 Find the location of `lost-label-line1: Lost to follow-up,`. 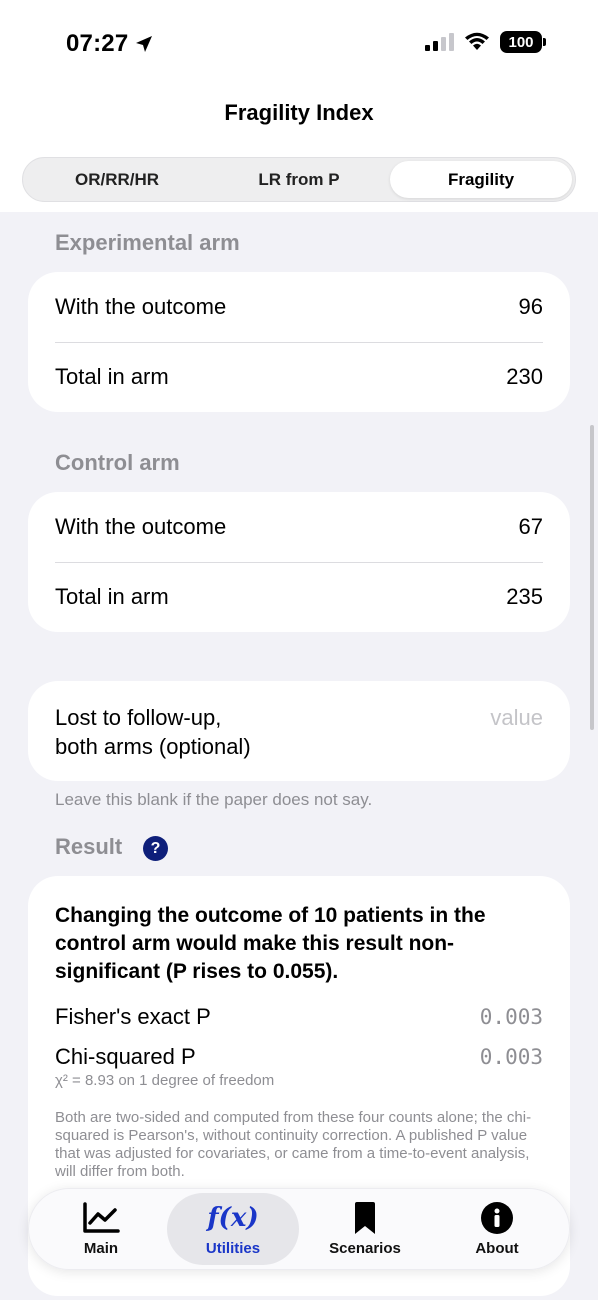

lost-label-line1: Lost to follow-up, is located at coordinates (138, 717).